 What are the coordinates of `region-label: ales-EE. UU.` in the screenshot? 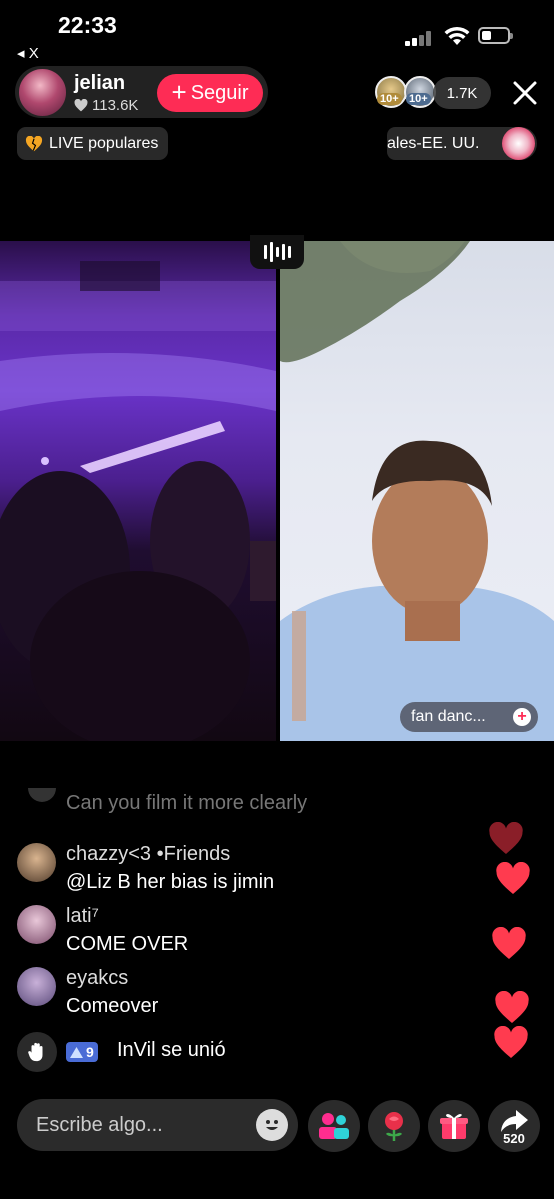 It's located at (433, 143).